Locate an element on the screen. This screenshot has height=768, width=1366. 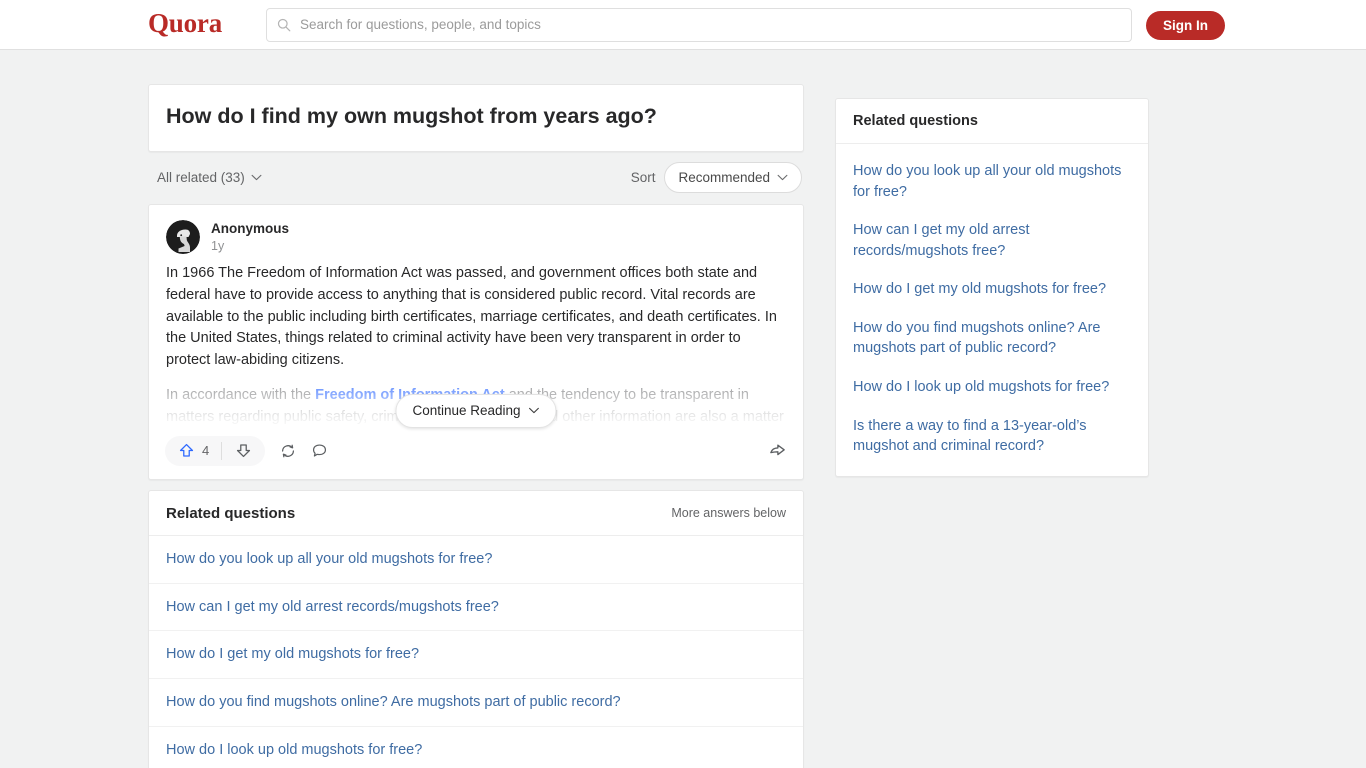
related-questions-header: Related questions More answers below is located at coordinates (476, 513).